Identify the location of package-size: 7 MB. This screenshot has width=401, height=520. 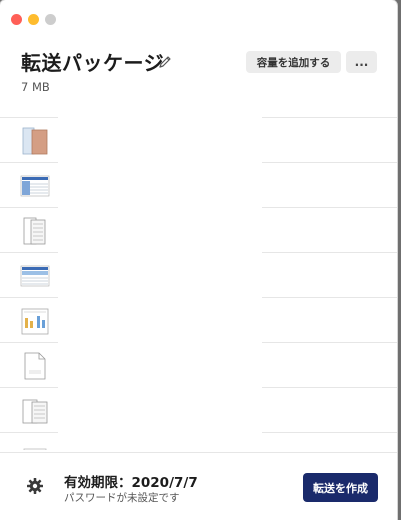
(35, 87).